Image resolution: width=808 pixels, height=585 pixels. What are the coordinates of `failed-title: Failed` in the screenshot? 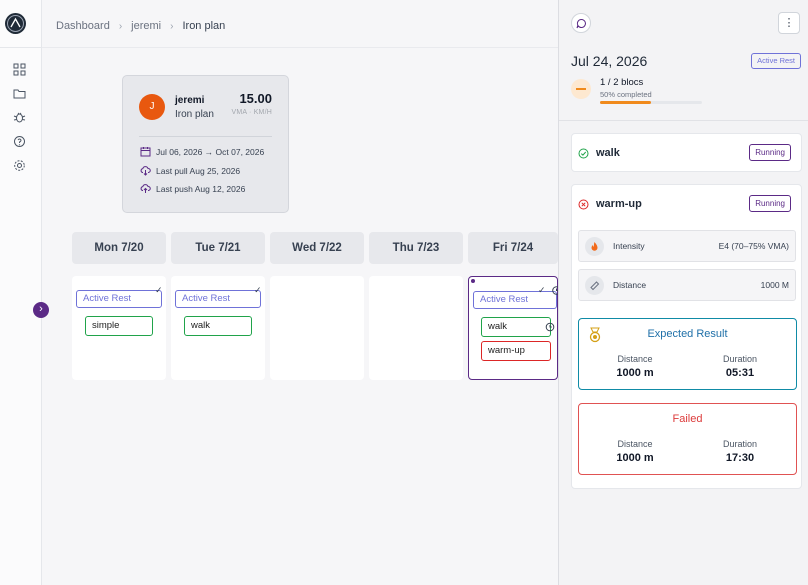 It's located at (687, 419).